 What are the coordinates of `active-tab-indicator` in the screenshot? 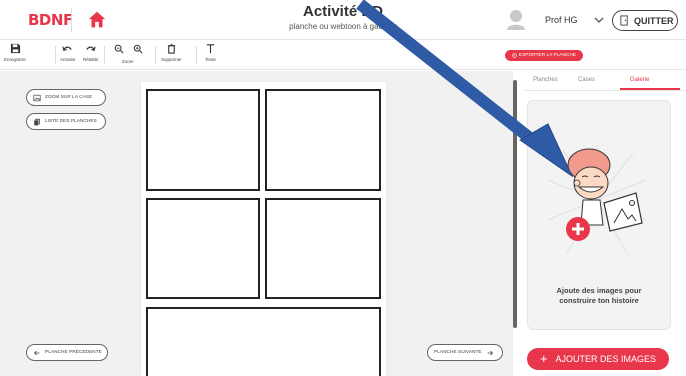 It's located at (650, 89).